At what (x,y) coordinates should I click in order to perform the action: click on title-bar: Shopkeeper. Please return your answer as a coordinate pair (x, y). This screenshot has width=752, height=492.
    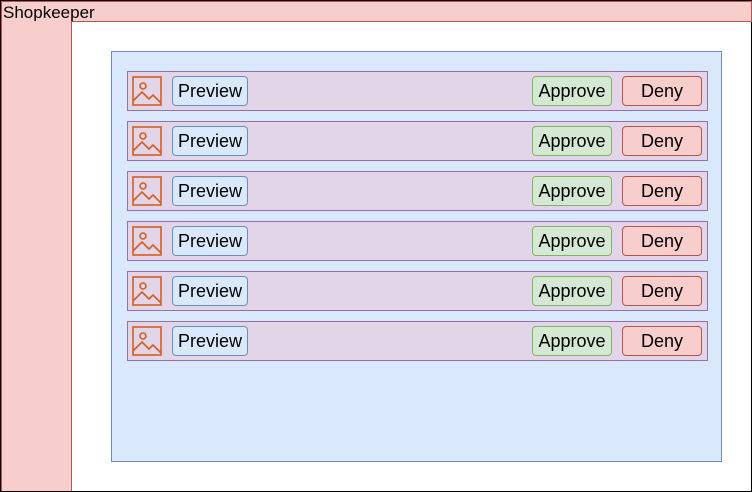
    Looking at the image, I should click on (376, 11).